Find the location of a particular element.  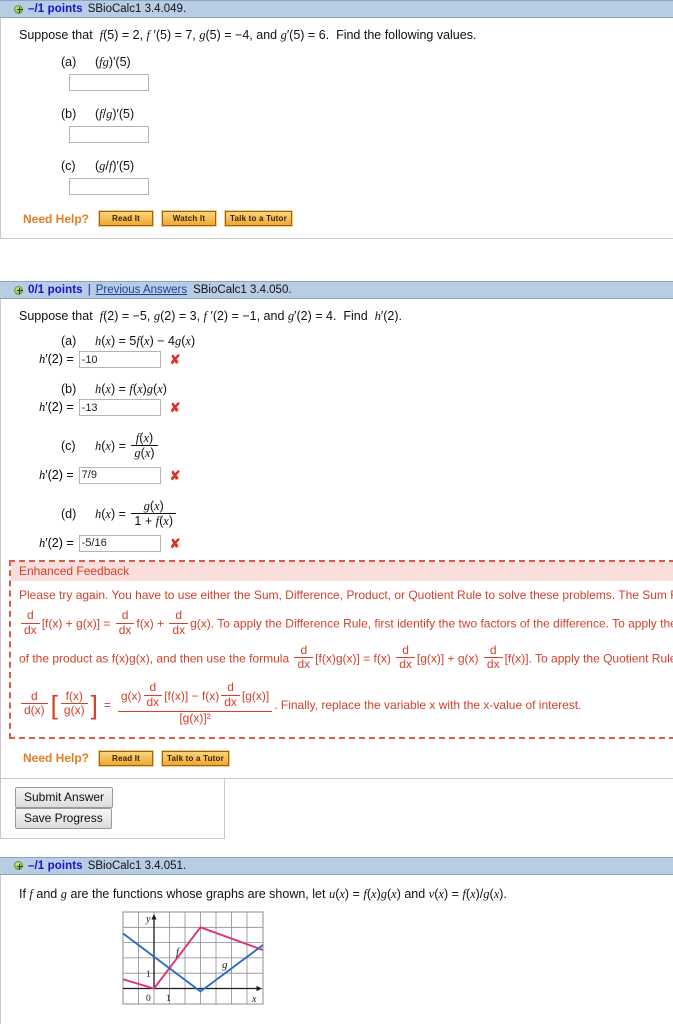

problem-1-part-a: (a) (fg)′(5) is located at coordinates (337, 73).